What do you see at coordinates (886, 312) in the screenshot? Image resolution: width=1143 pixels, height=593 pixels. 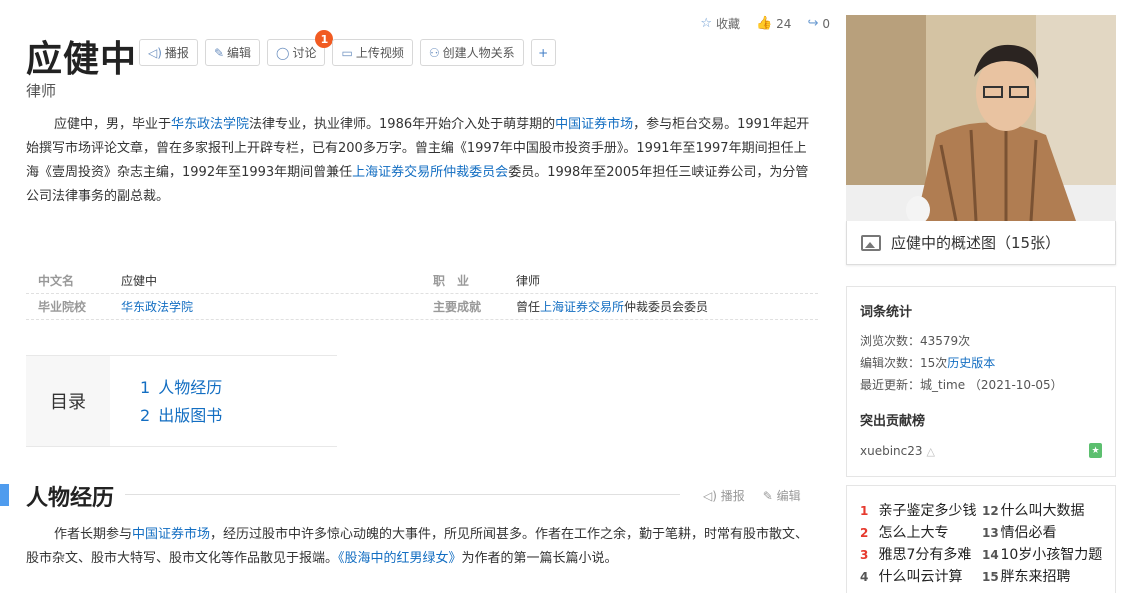 I see `stats-title: 词条统计` at bounding box center [886, 312].